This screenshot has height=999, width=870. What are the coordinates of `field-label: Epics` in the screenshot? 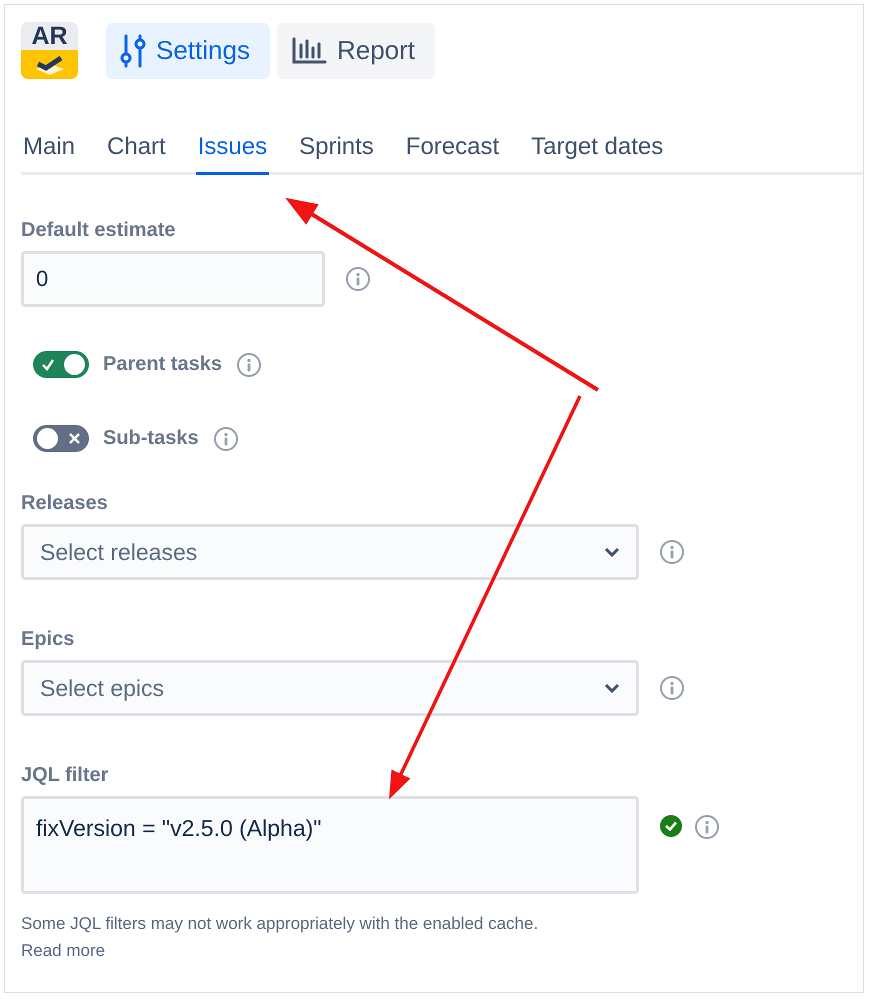 It's located at (48, 639).